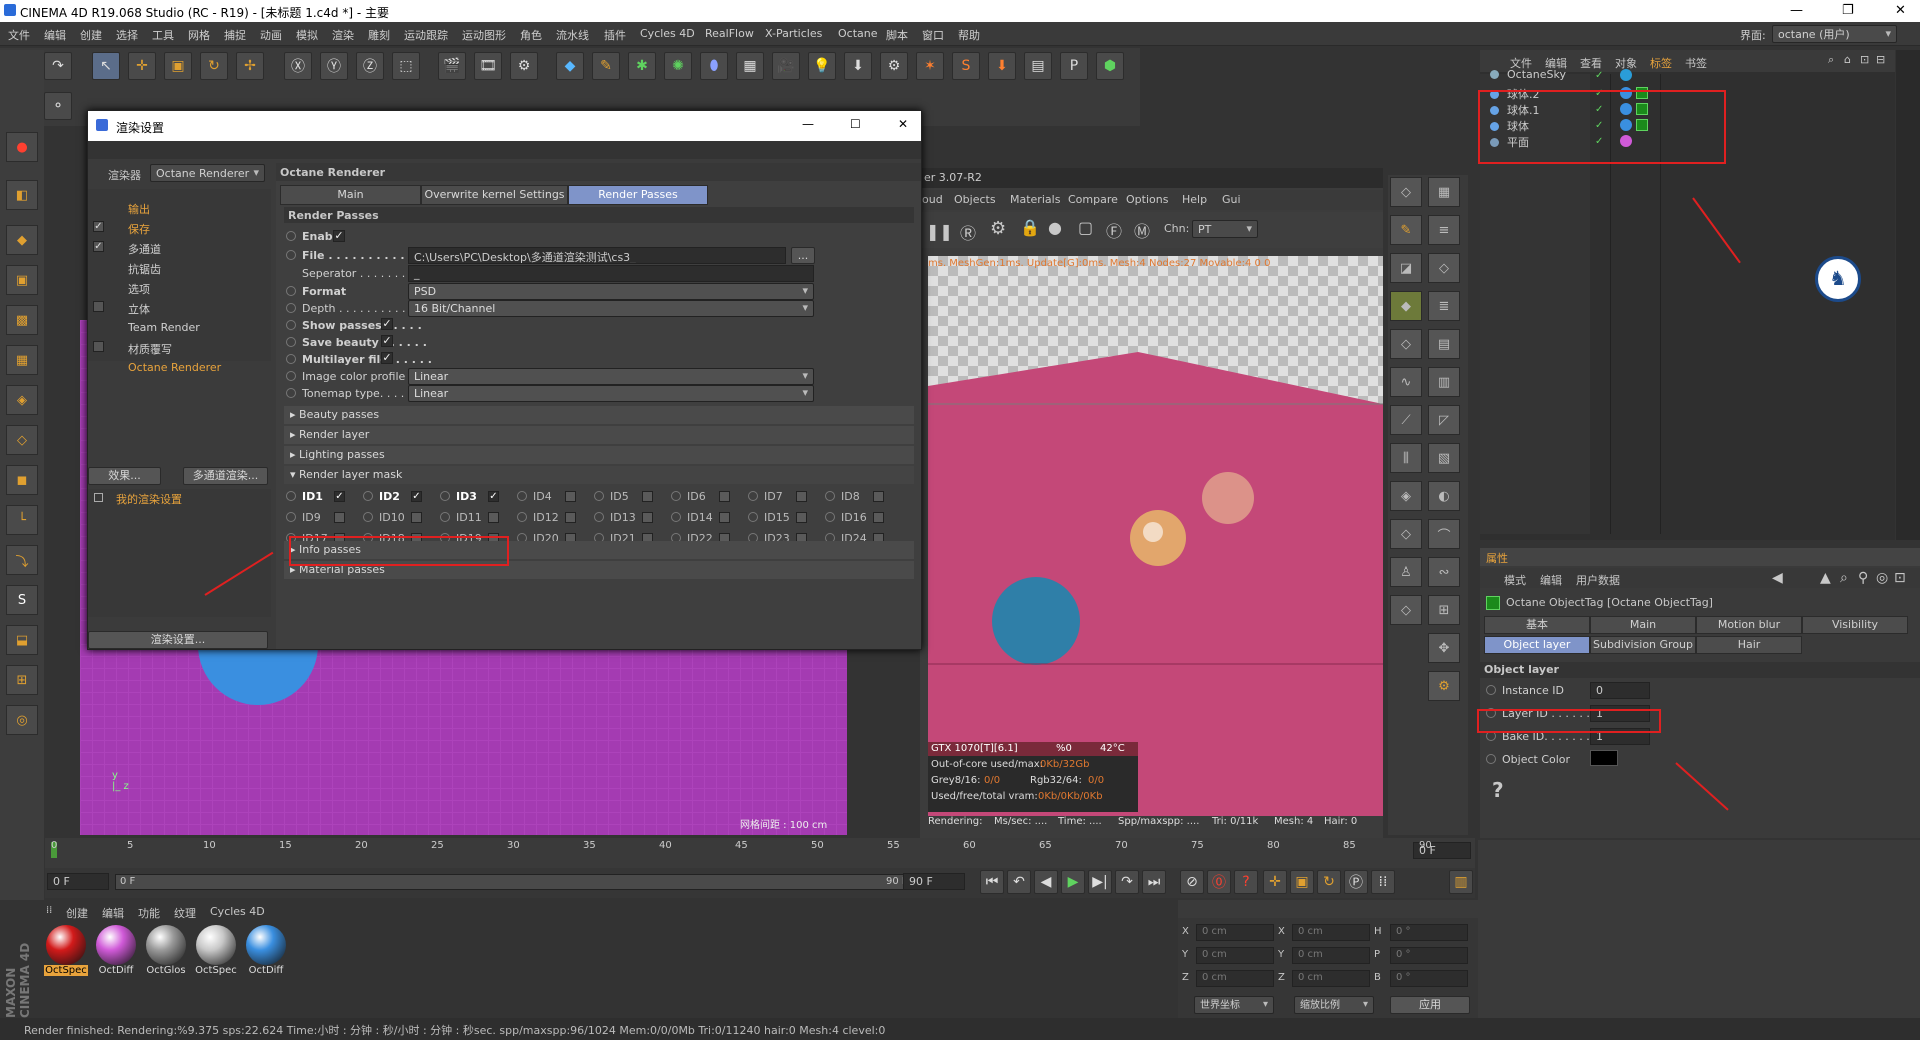 The width and height of the screenshot is (1920, 1040). Describe the element at coordinates (1142, 230) in the screenshot. I see `picker-icon: Ⓜ` at that location.